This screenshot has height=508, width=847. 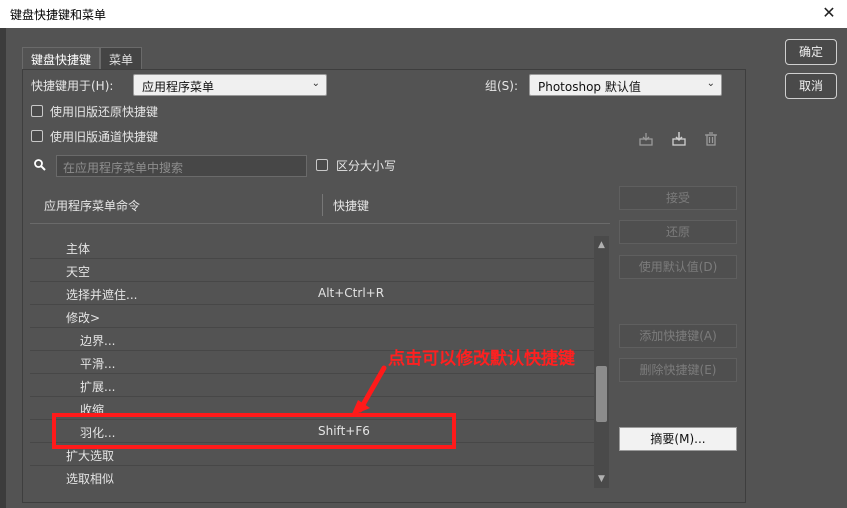 What do you see at coordinates (58, 15) in the screenshot?
I see `window-title: 键盘快捷键和菜单` at bounding box center [58, 15].